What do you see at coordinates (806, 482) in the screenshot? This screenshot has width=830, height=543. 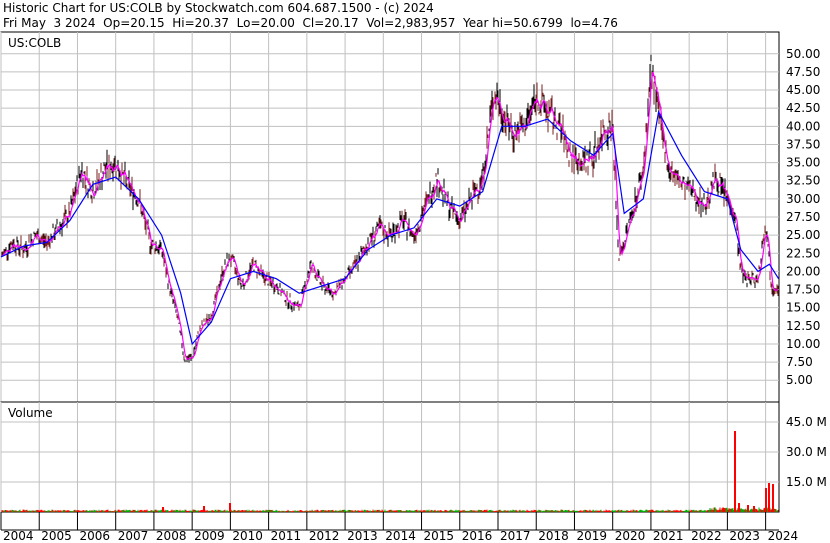 I see `volume-y-tick-label: 15.0 M` at bounding box center [806, 482].